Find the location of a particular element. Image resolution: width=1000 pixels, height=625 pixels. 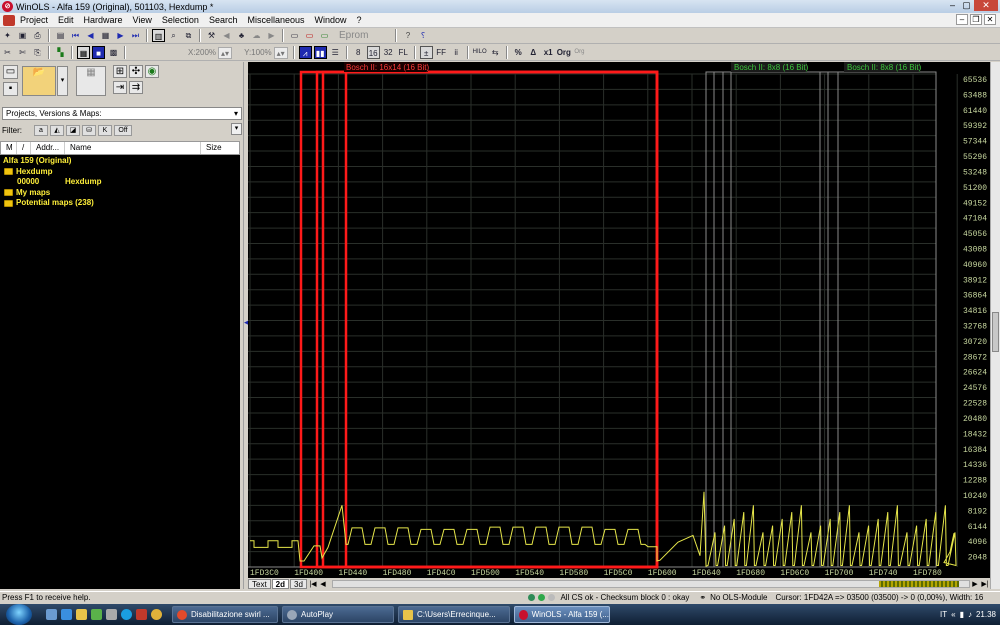

doc-icon: ▭ is located at coordinates (294, 35).